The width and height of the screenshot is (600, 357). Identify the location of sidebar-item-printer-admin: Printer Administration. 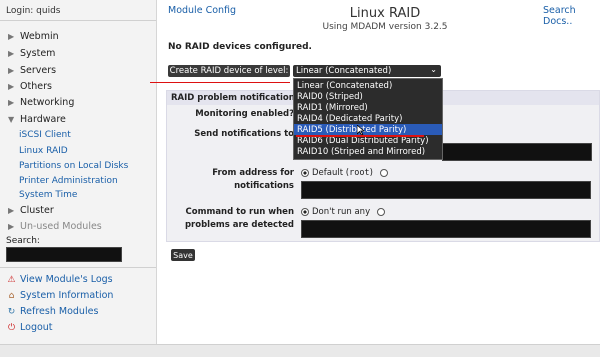
(68, 181).